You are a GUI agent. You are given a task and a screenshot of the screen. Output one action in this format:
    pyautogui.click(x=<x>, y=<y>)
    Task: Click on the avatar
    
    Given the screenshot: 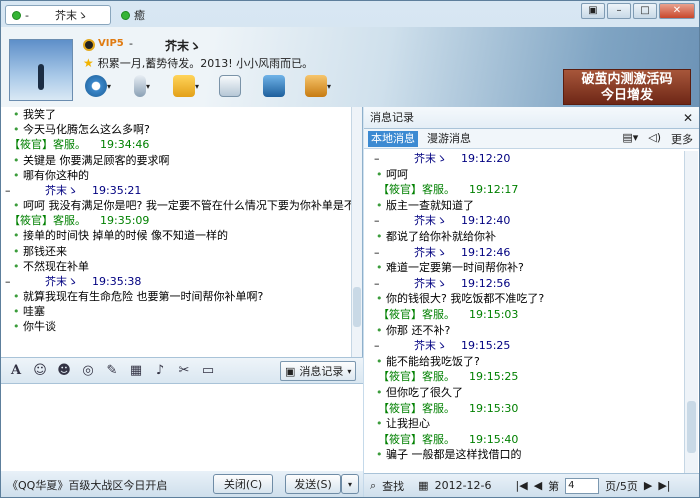 What is the action you would take?
    pyautogui.click(x=41, y=70)
    